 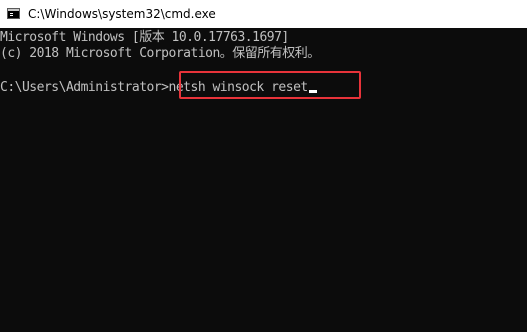 I want to click on cmd-icon, so click(x=13, y=13).